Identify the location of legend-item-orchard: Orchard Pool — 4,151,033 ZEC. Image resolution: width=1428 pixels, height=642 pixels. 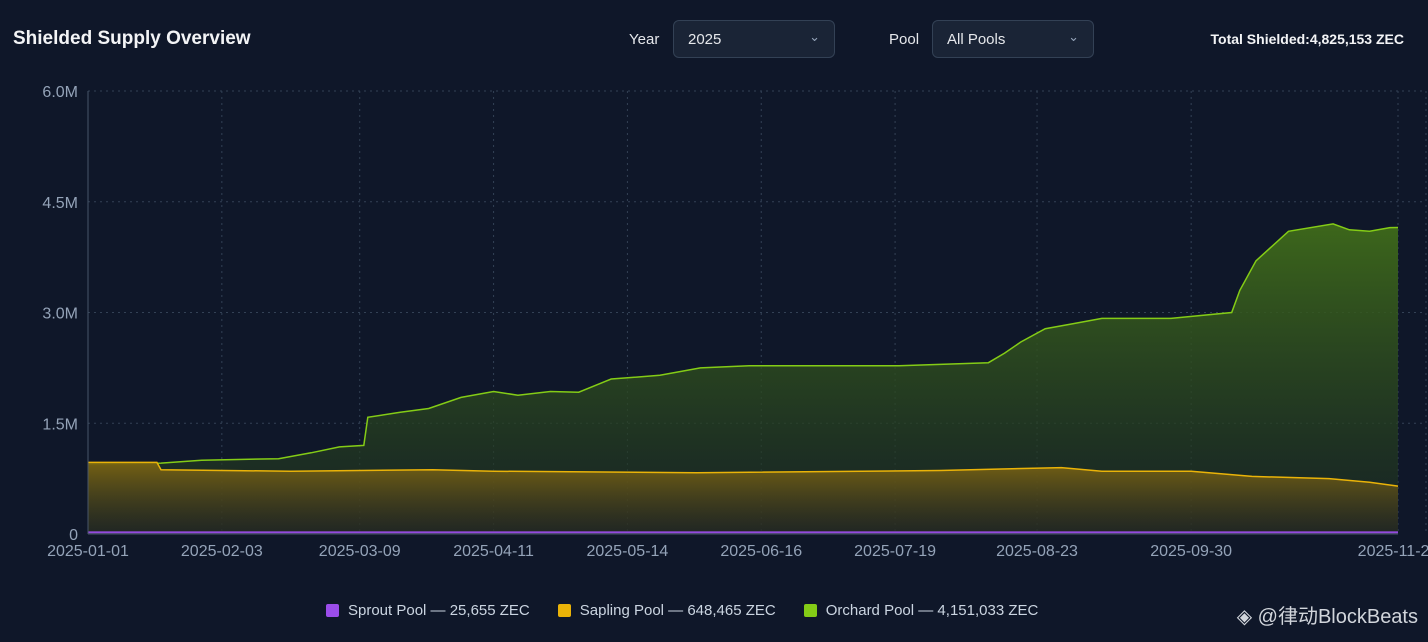
(921, 610).